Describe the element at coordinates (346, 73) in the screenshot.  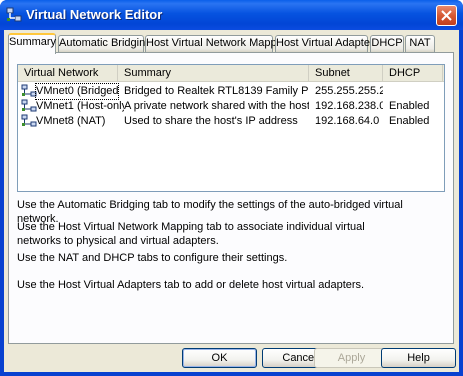
I see `column-subnet: Subnet` at that location.